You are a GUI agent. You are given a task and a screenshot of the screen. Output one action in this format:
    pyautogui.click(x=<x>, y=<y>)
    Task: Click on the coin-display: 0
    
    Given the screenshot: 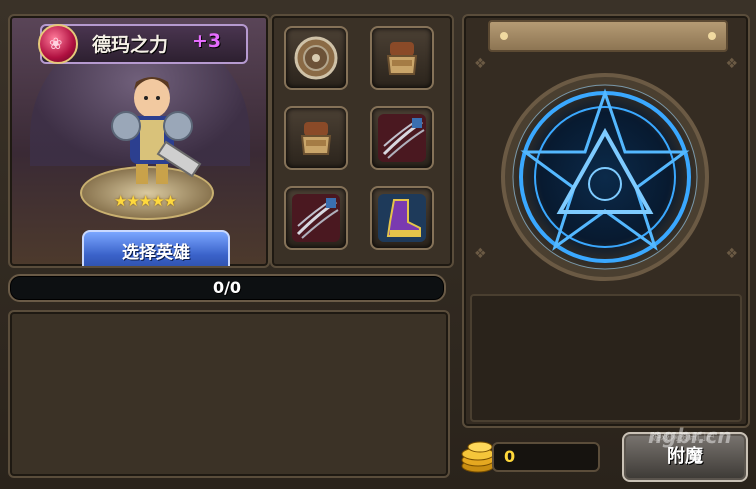 What is the action you would take?
    pyautogui.click(x=530, y=455)
    